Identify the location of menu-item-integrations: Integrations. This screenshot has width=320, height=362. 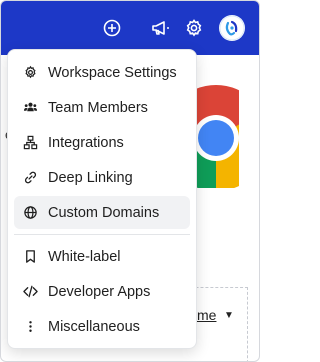
(102, 142).